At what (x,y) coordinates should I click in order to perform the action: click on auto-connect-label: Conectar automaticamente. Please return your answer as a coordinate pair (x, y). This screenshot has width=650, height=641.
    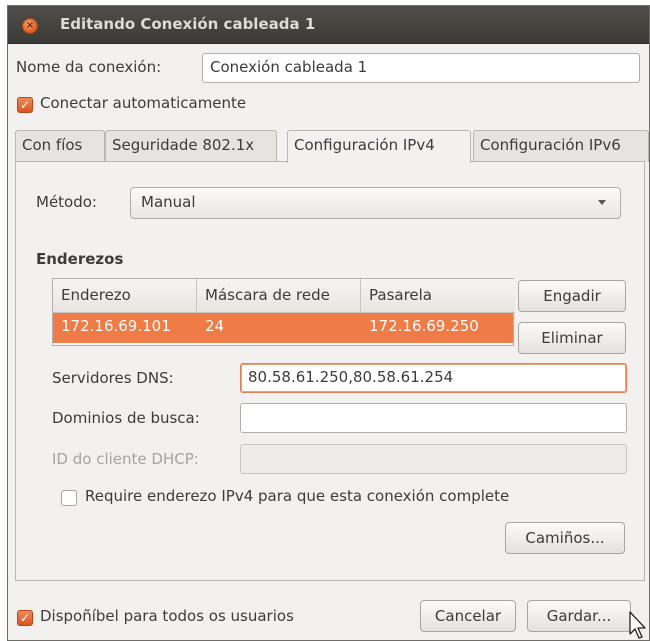
    Looking at the image, I should click on (143, 103).